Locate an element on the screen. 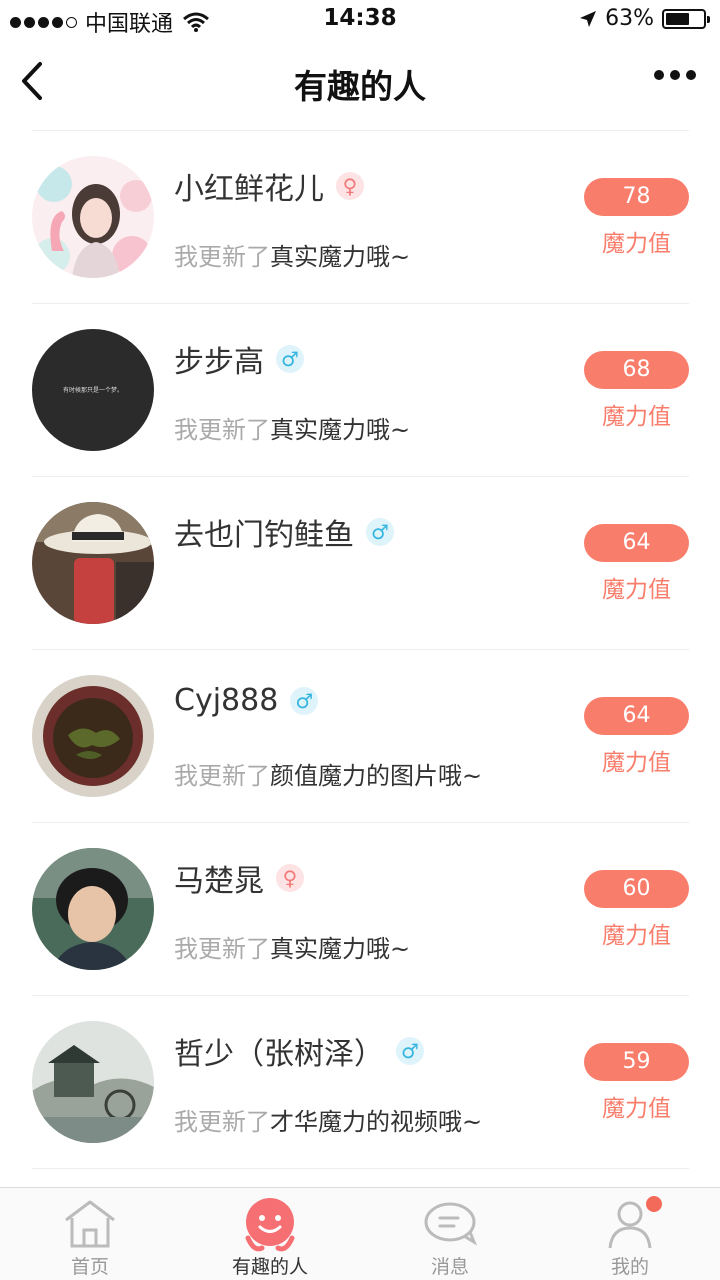  user-name: 马楚晁 is located at coordinates (219, 878).